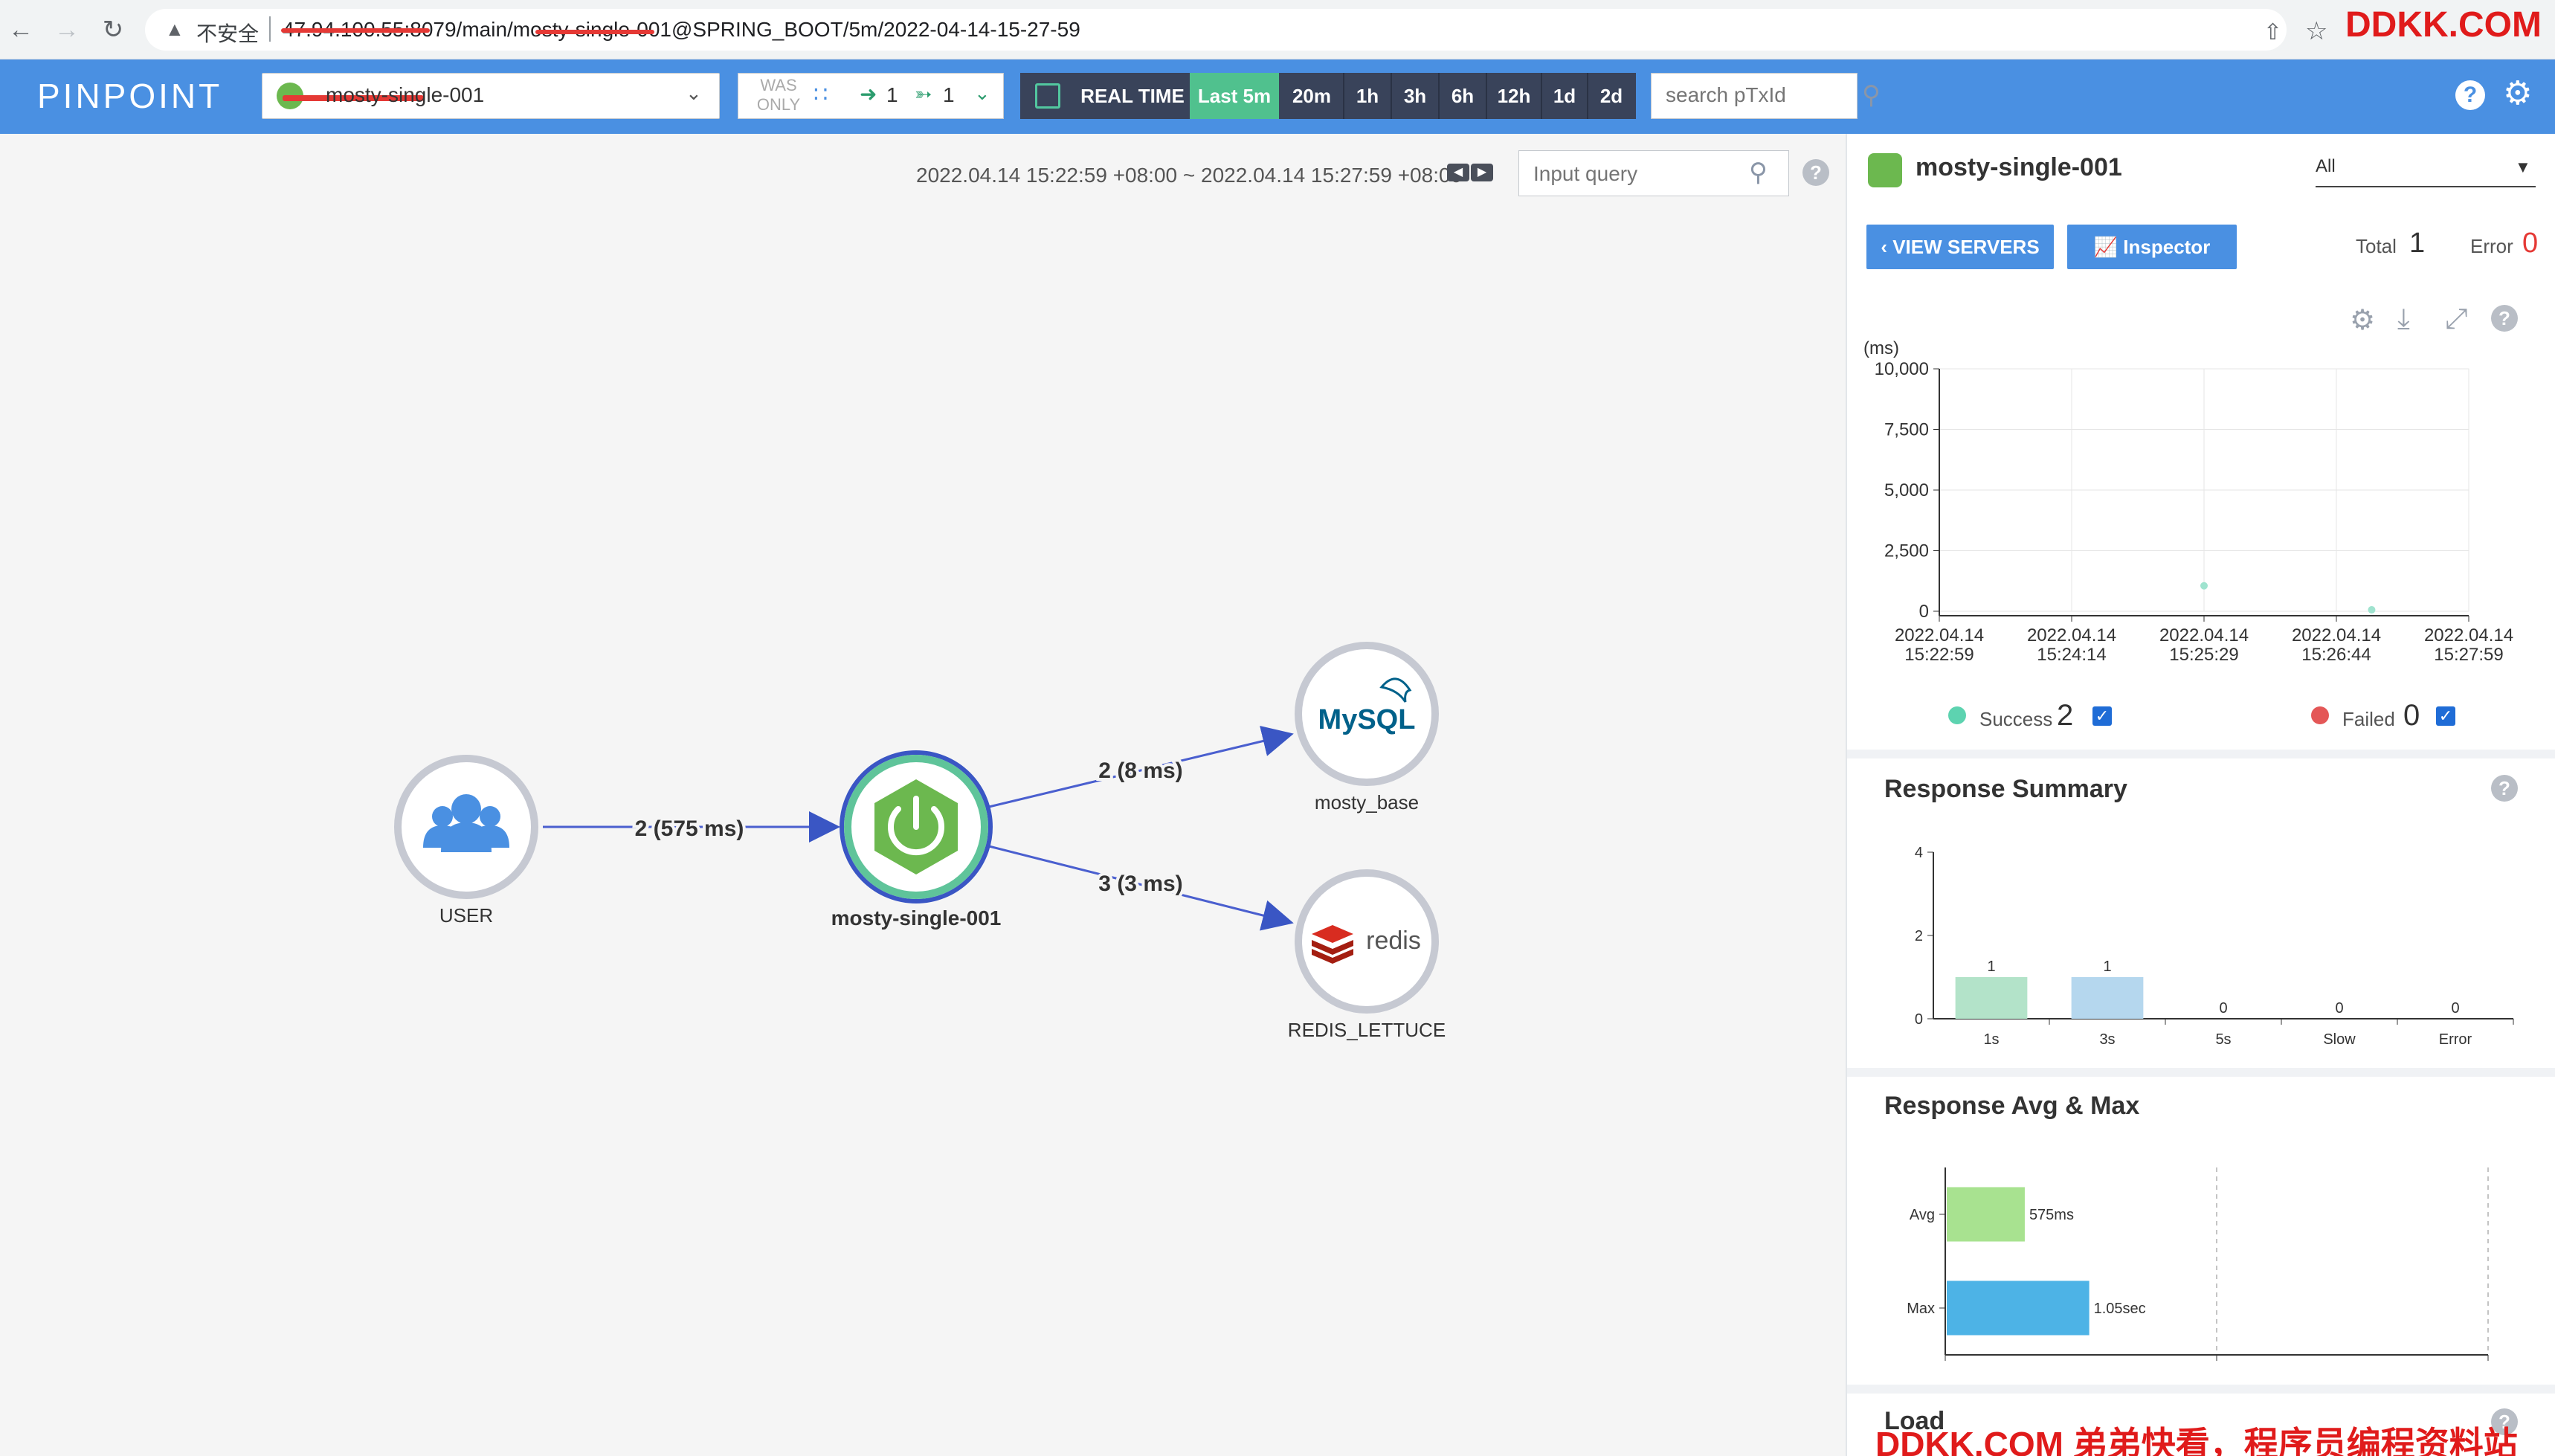 The image size is (2555, 1456). What do you see at coordinates (2403, 319) in the screenshot?
I see `download-icon: ⤓` at bounding box center [2403, 319].